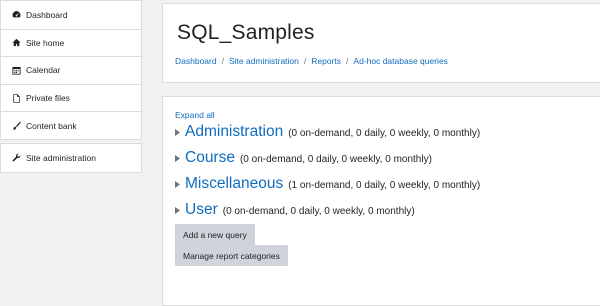  Describe the element at coordinates (48, 98) in the screenshot. I see `sidebar-item-label: Private files` at that location.